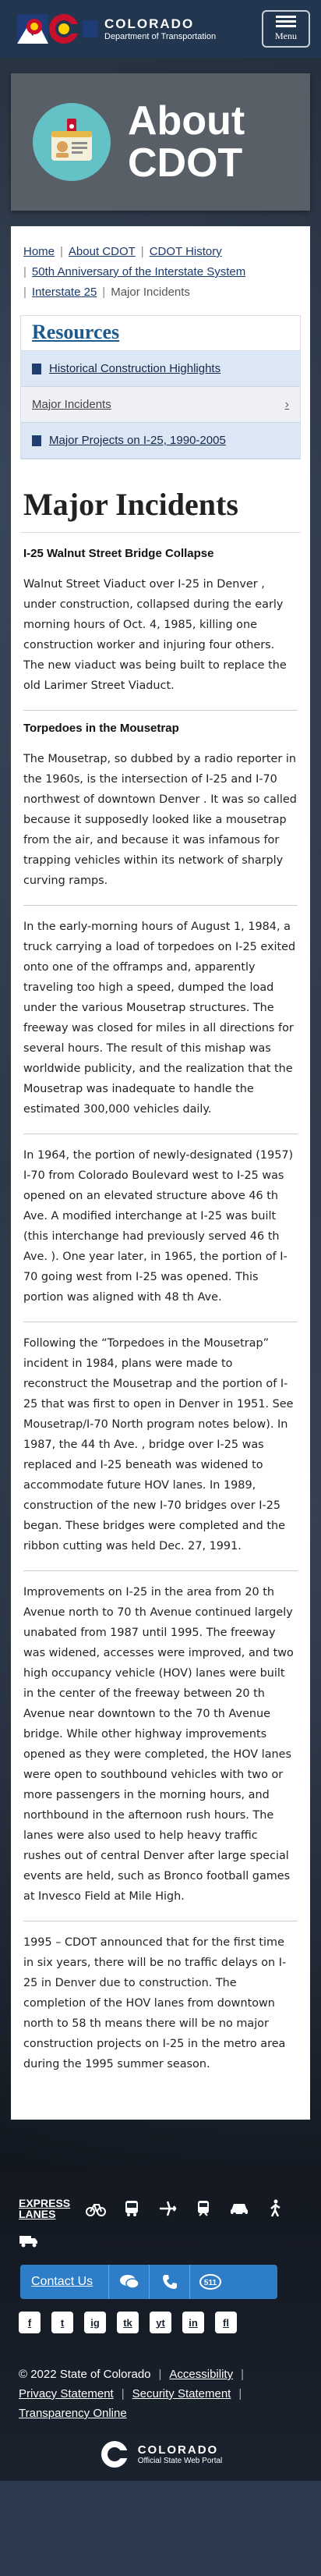  I want to click on cdot-logo: COLORADO Department of Transportation, so click(116, 29).